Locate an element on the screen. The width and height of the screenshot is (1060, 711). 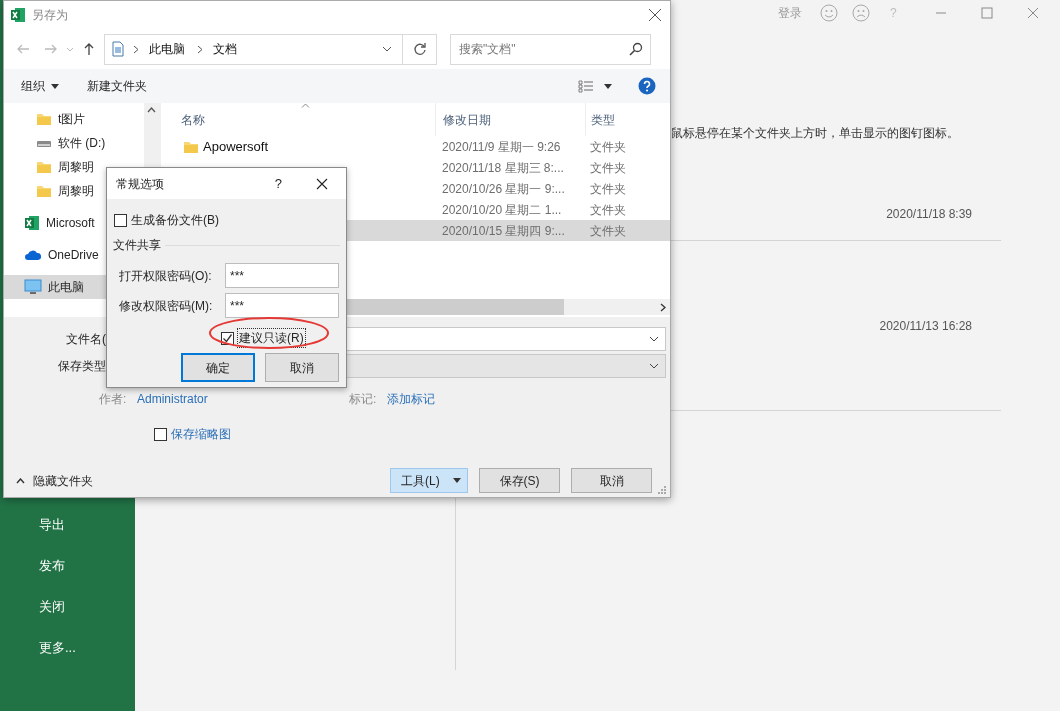
hide-folders-toggle: 隐藏文件夹 is located at coordinates (54, 480).